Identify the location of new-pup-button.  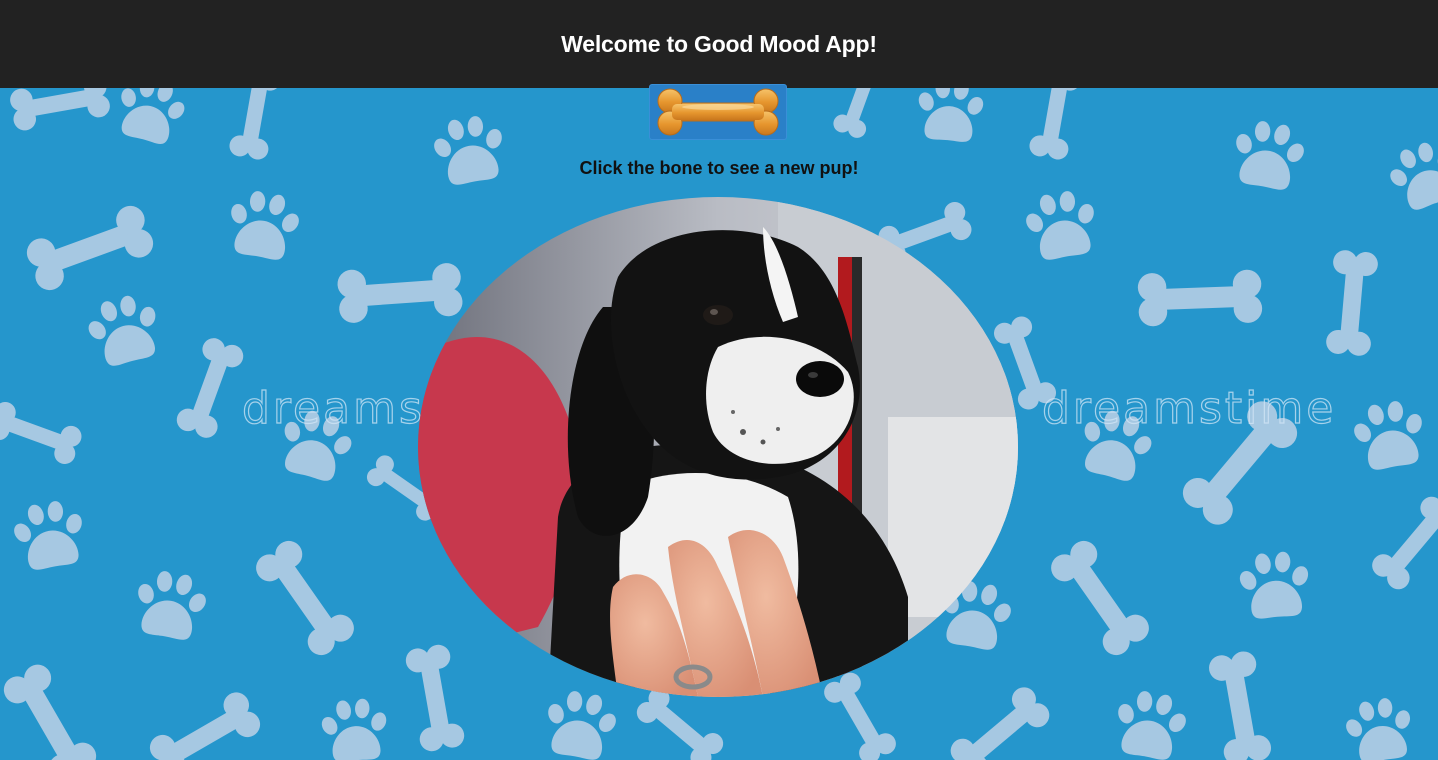
(718, 112).